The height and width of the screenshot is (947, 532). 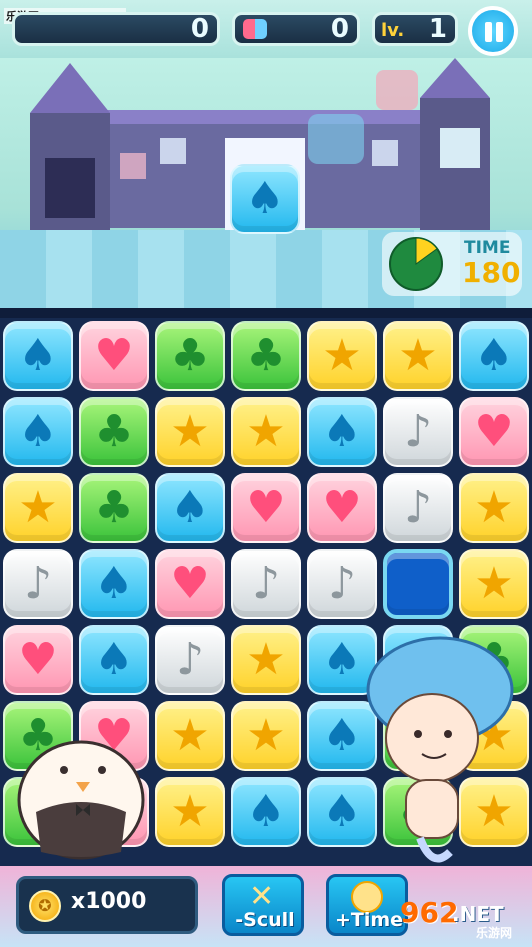 What do you see at coordinates (255, 29) in the screenshot?
I see `combo-icon` at bounding box center [255, 29].